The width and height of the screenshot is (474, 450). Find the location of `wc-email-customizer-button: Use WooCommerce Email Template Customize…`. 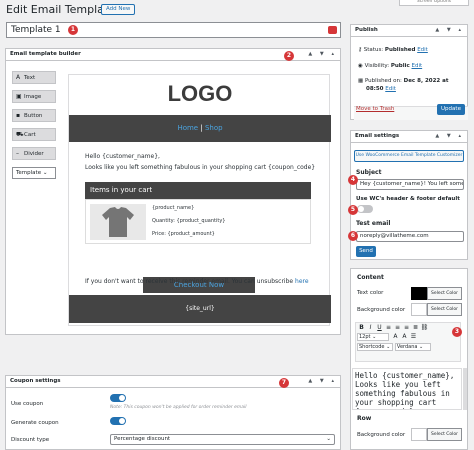

wc-email-customizer-button: Use WooCommerce Email Template Customize… is located at coordinates (409, 156).